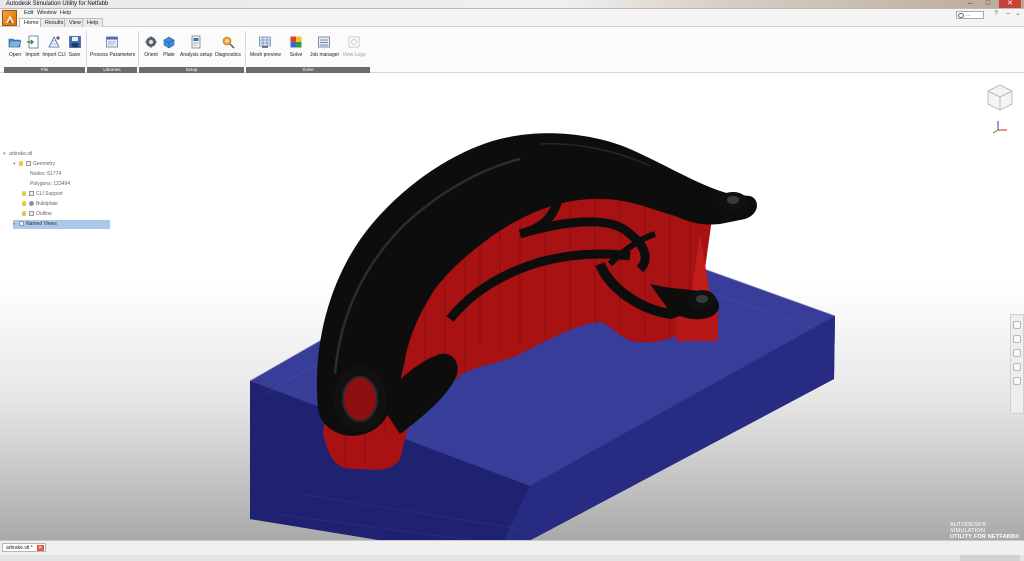  Describe the element at coordinates (354, 55) in the screenshot. I see `view-logs-label: View Logs` at that location.